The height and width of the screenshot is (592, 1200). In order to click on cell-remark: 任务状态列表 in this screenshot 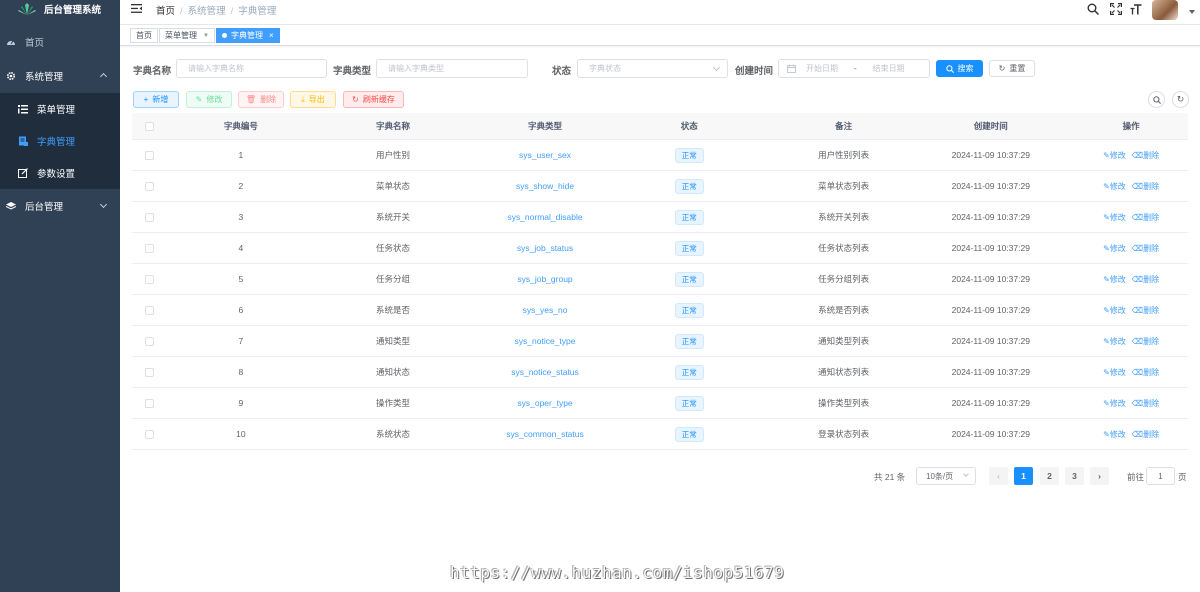, I will do `click(844, 248)`.